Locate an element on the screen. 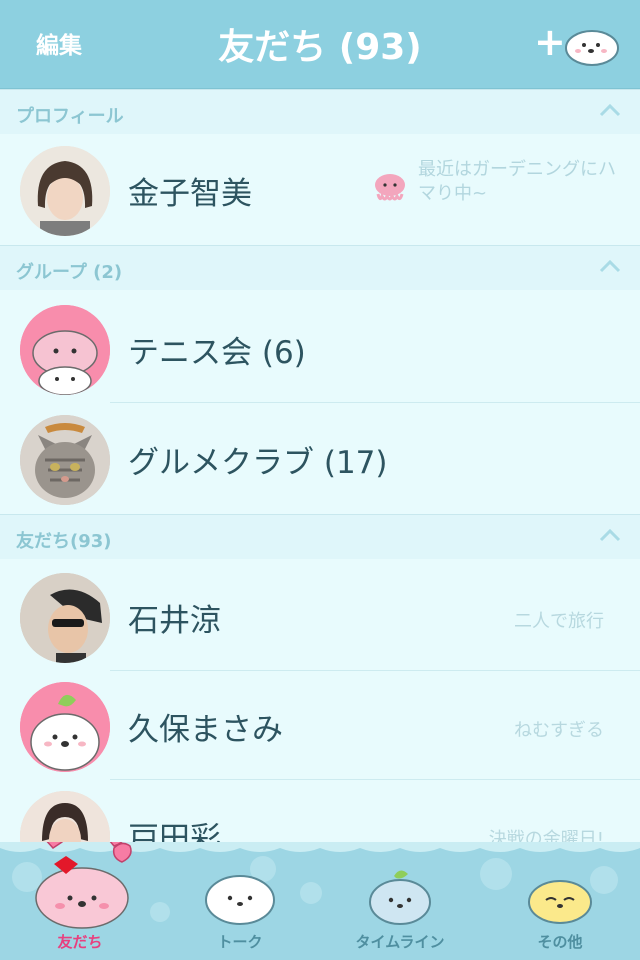  group-row: グルメクラブ (17) is located at coordinates (320, 459).